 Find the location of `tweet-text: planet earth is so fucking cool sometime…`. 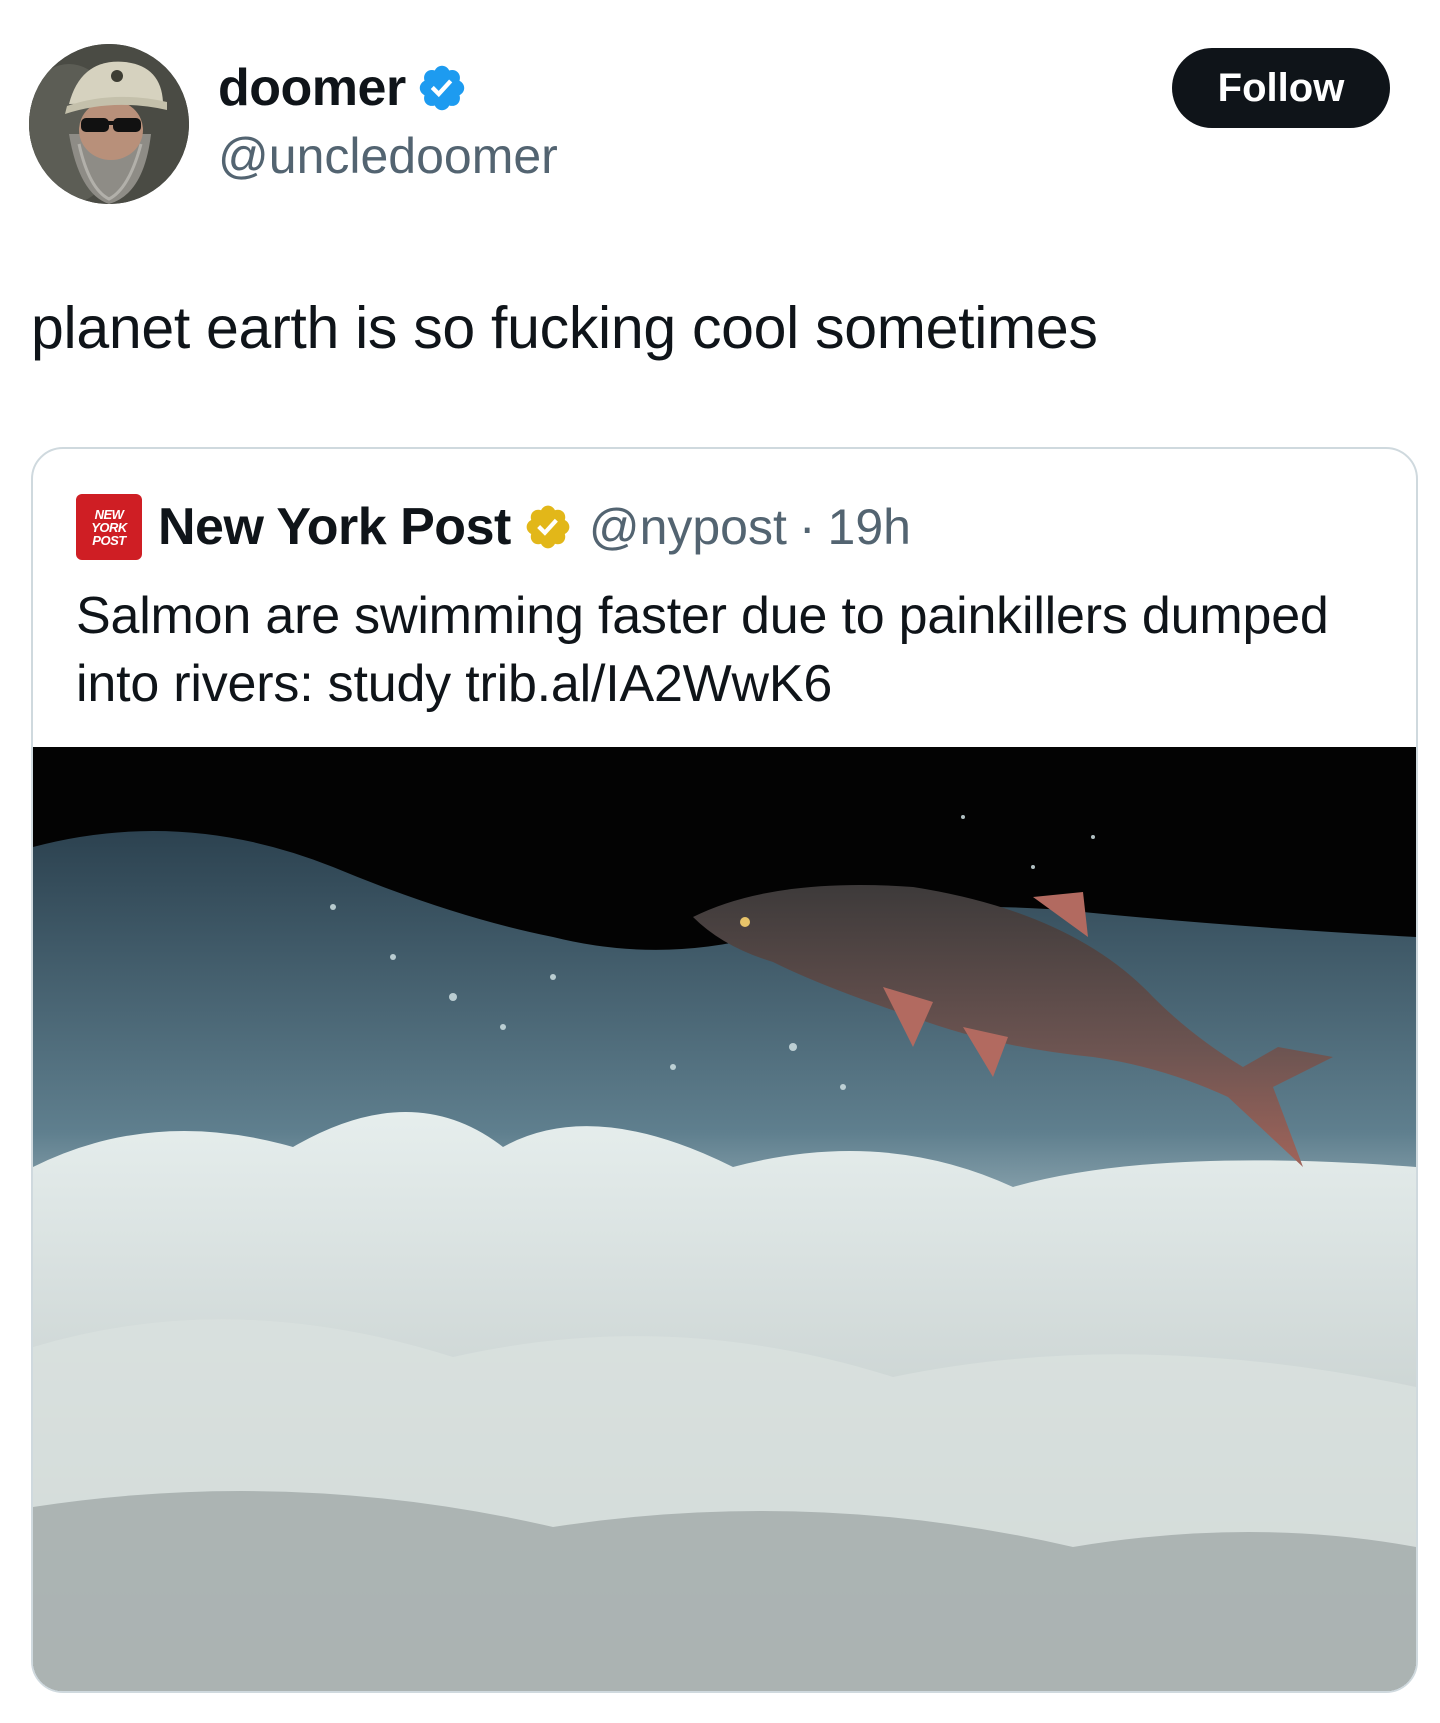

tweet-text: planet earth is so fucking cool sometime… is located at coordinates (564, 328).